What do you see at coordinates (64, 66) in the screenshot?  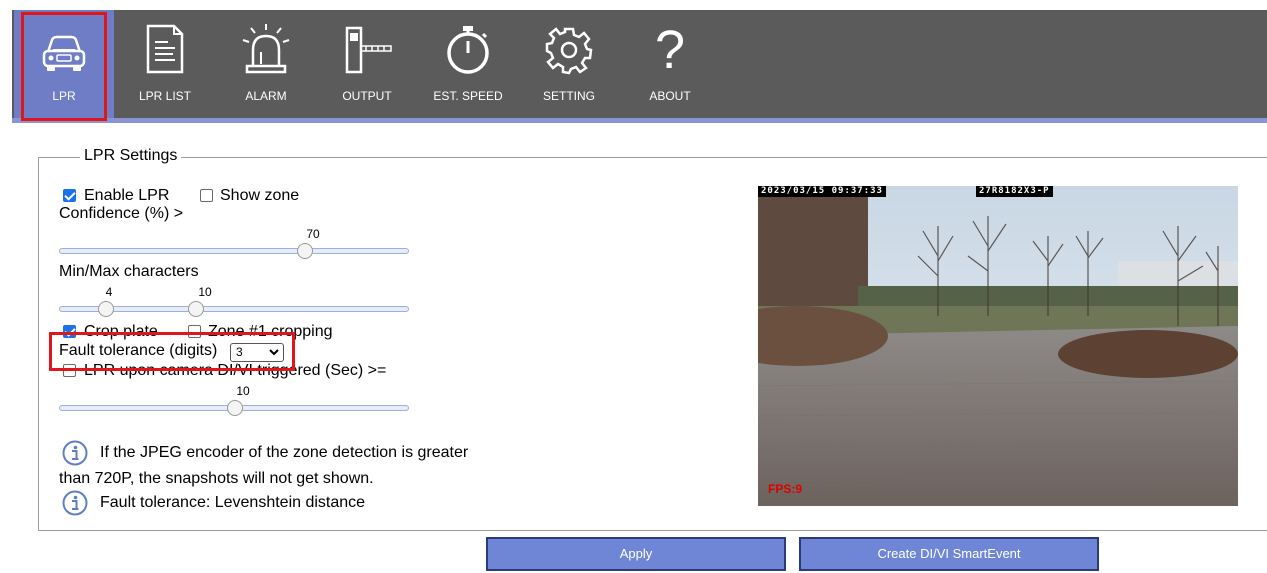 I see `lpr-highlight-box` at bounding box center [64, 66].